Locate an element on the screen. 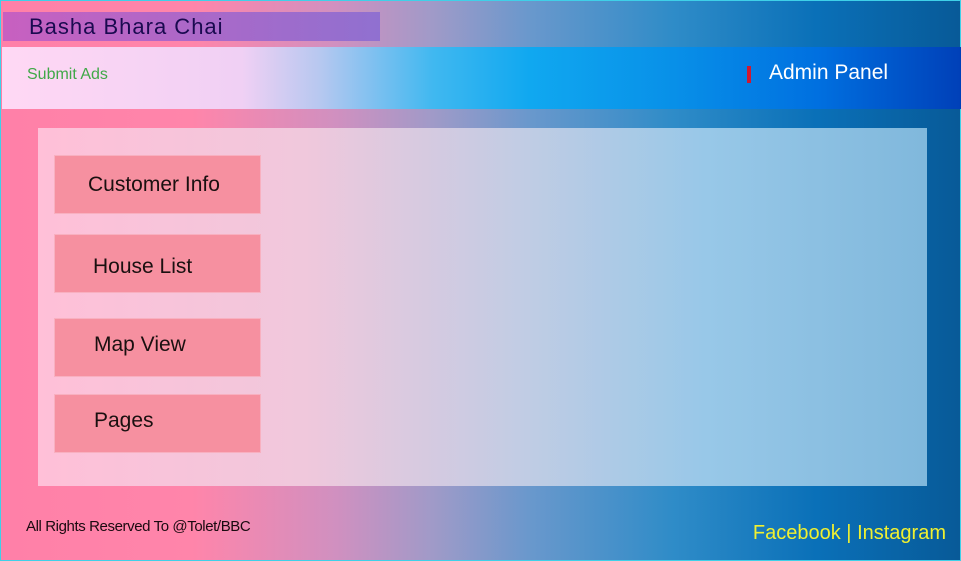  nav-bar: Submit Ads Admin Panel is located at coordinates (481, 78).